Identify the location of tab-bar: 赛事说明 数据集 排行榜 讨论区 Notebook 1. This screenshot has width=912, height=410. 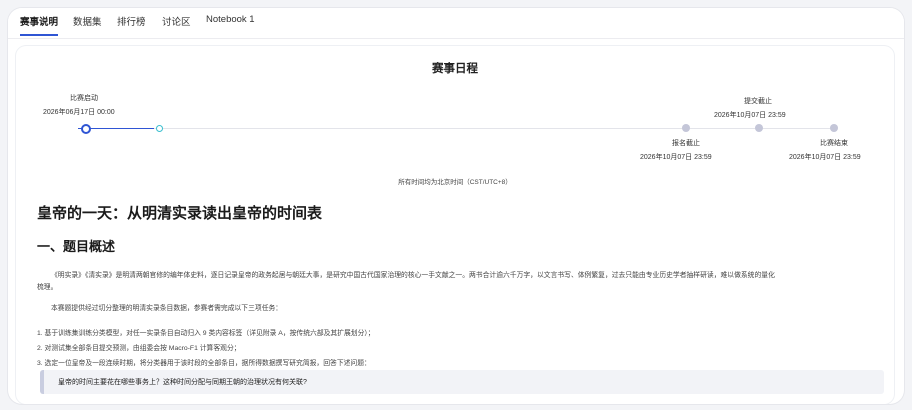
(456, 23).